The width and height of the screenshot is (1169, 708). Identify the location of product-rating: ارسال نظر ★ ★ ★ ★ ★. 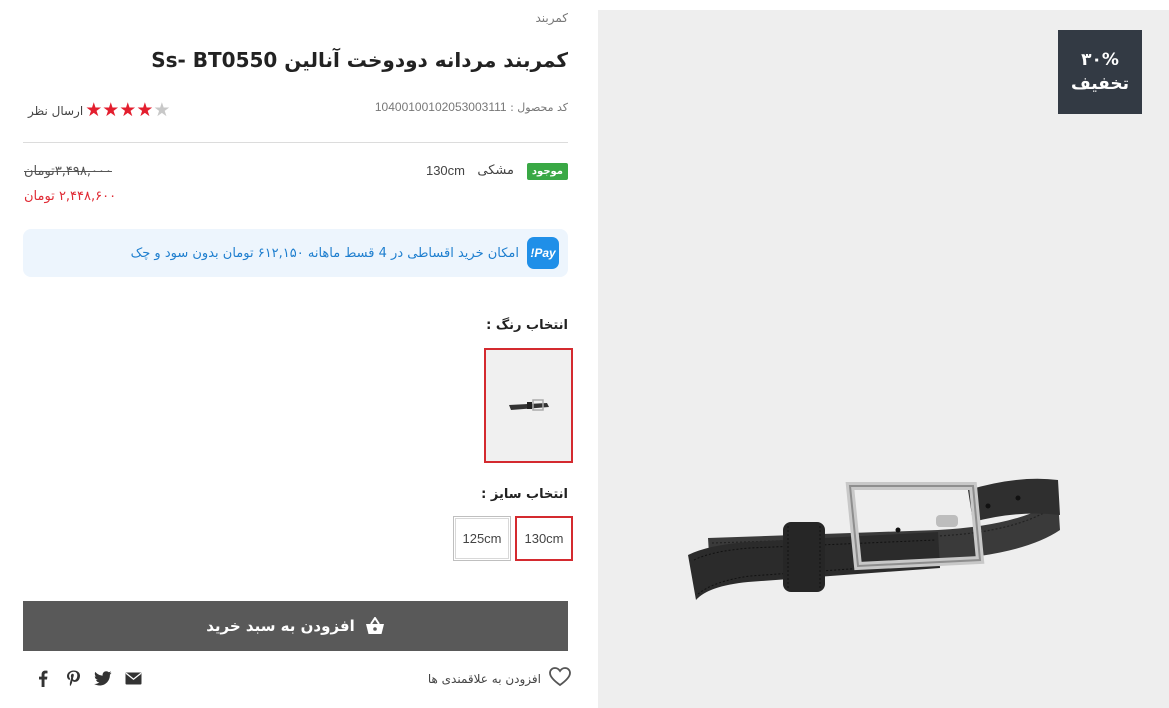
(99, 110).